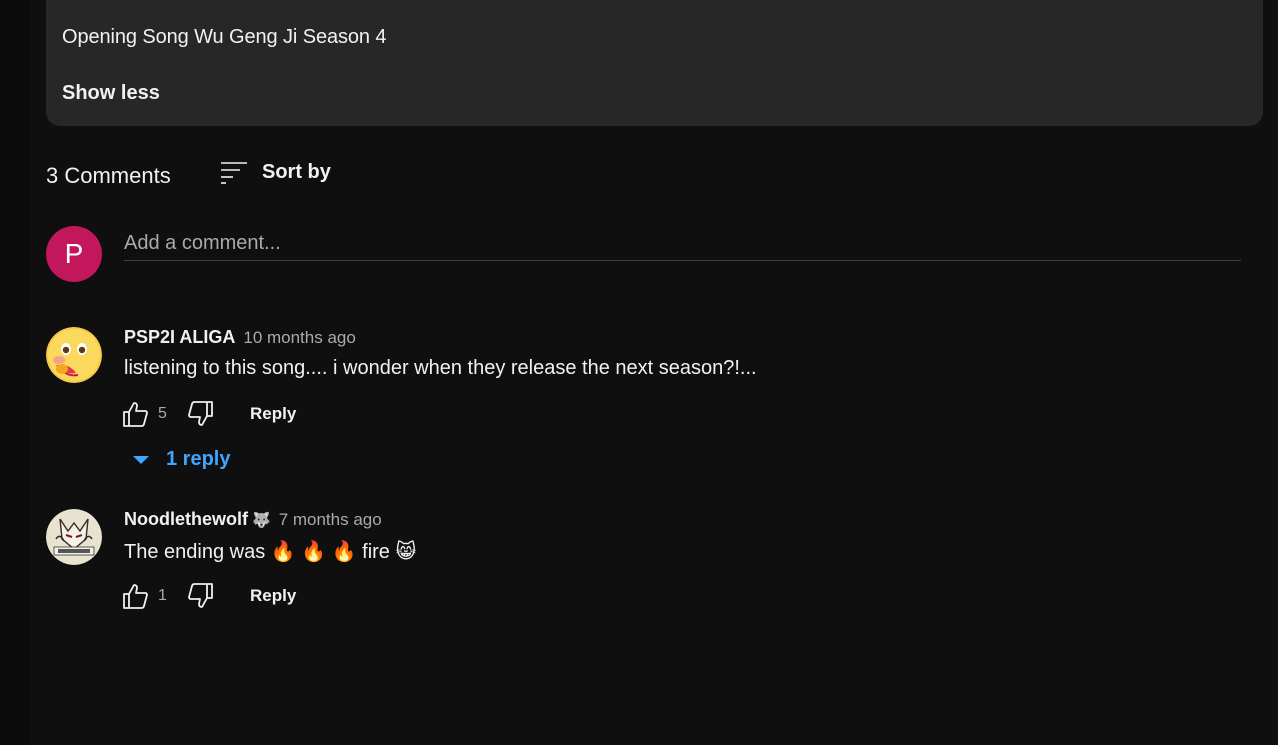 The width and height of the screenshot is (1278, 745). Describe the element at coordinates (299, 338) in the screenshot. I see `comment-time: 10 months ago` at that location.